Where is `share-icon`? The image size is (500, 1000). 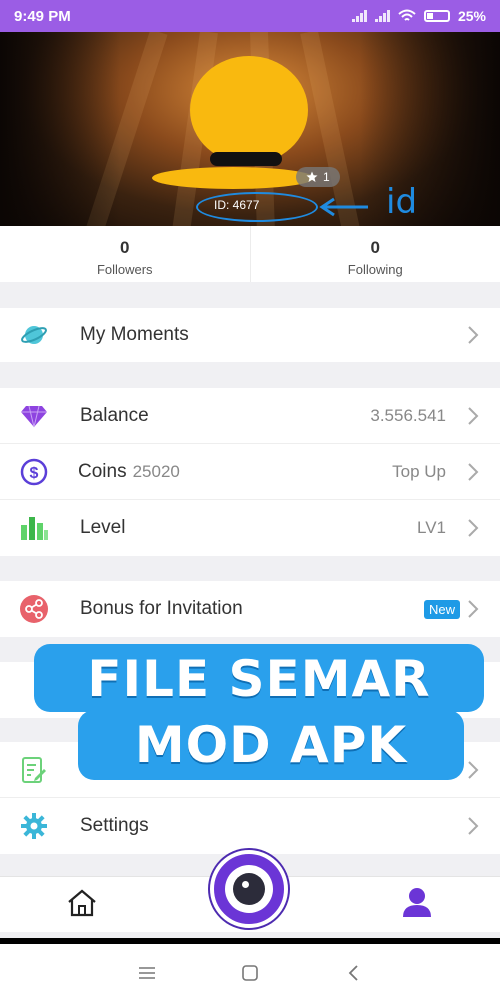 share-icon is located at coordinates (34, 609).